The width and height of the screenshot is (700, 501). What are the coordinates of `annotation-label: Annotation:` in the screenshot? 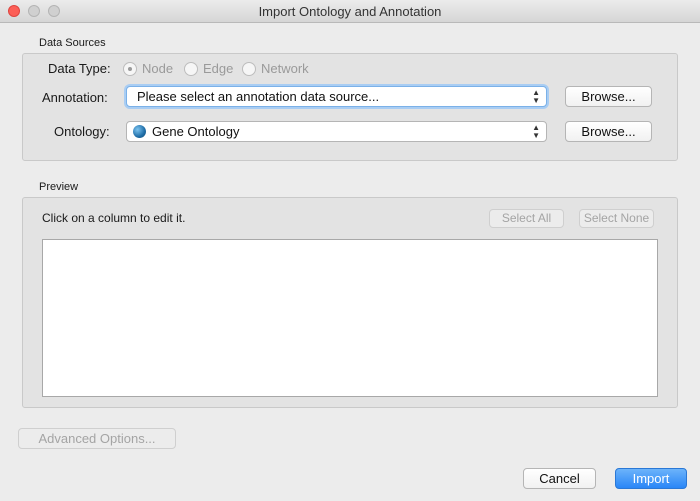 It's located at (75, 97).